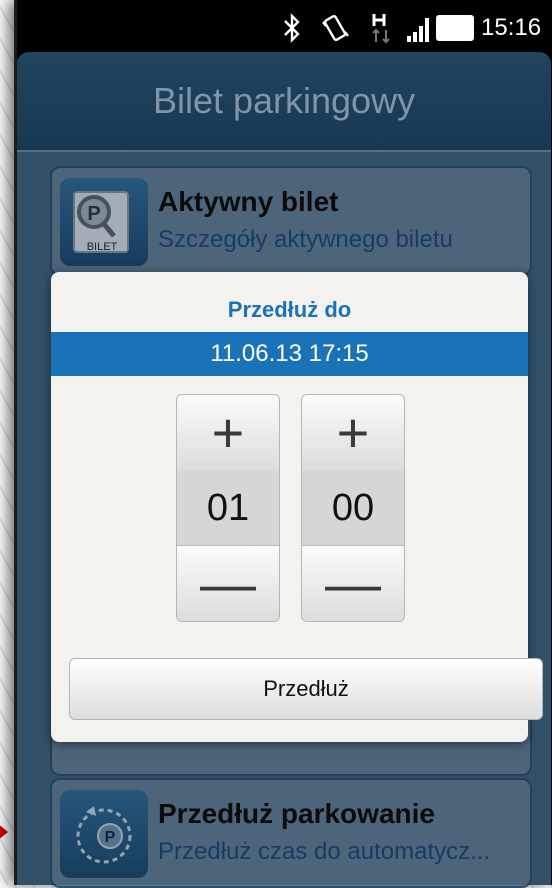  What do you see at coordinates (289, 354) in the screenshot?
I see `dialog-date-value: 11.06.13 17:15` at bounding box center [289, 354].